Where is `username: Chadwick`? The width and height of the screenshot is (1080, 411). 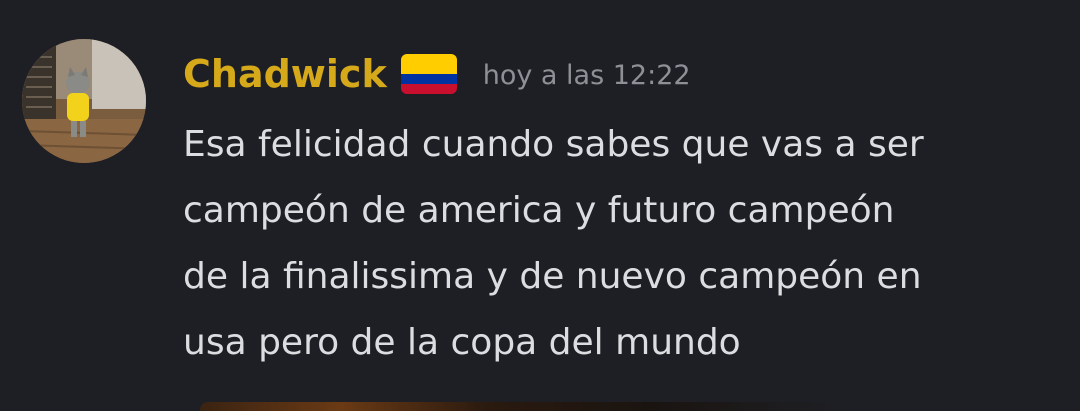
username: Chadwick is located at coordinates (285, 74).